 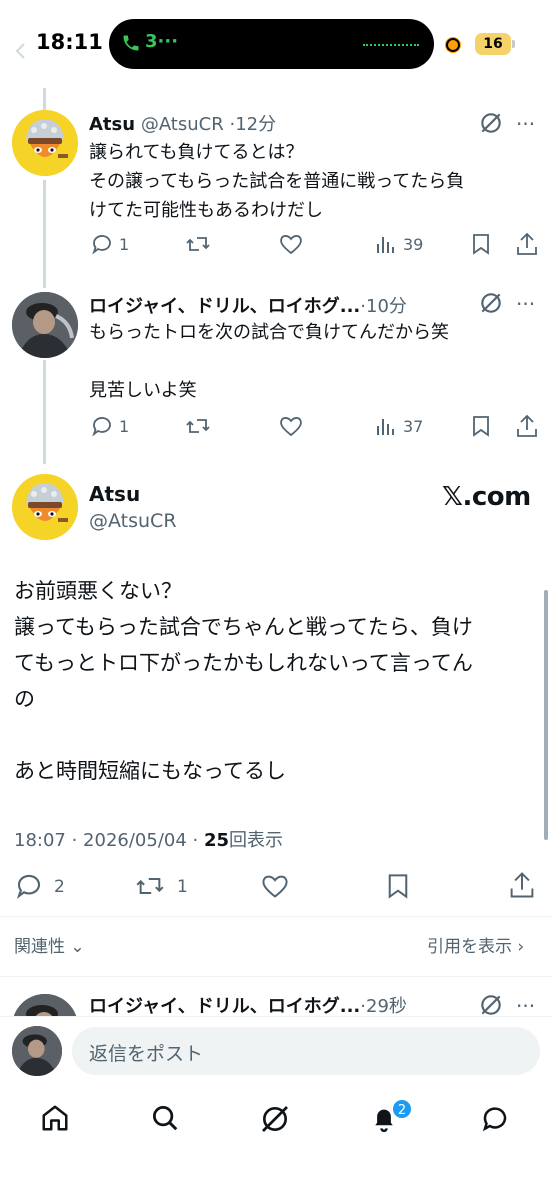 I want to click on text-line: あと時間短縮にもなってるし, so click(x=150, y=771).